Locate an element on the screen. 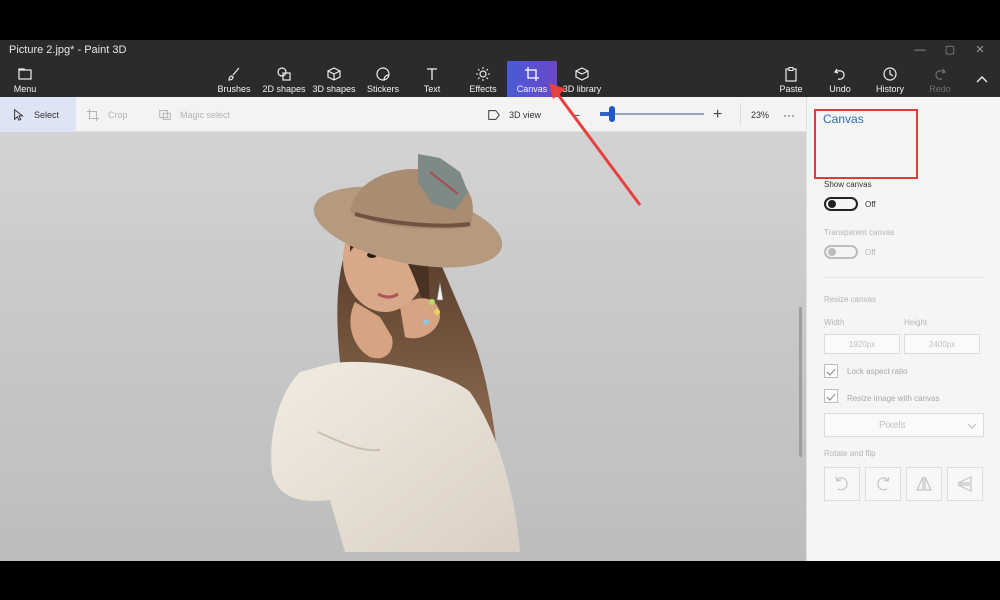 Image resolution: width=1000 pixels, height=600 pixels. height-value: 2400px is located at coordinates (942, 344).